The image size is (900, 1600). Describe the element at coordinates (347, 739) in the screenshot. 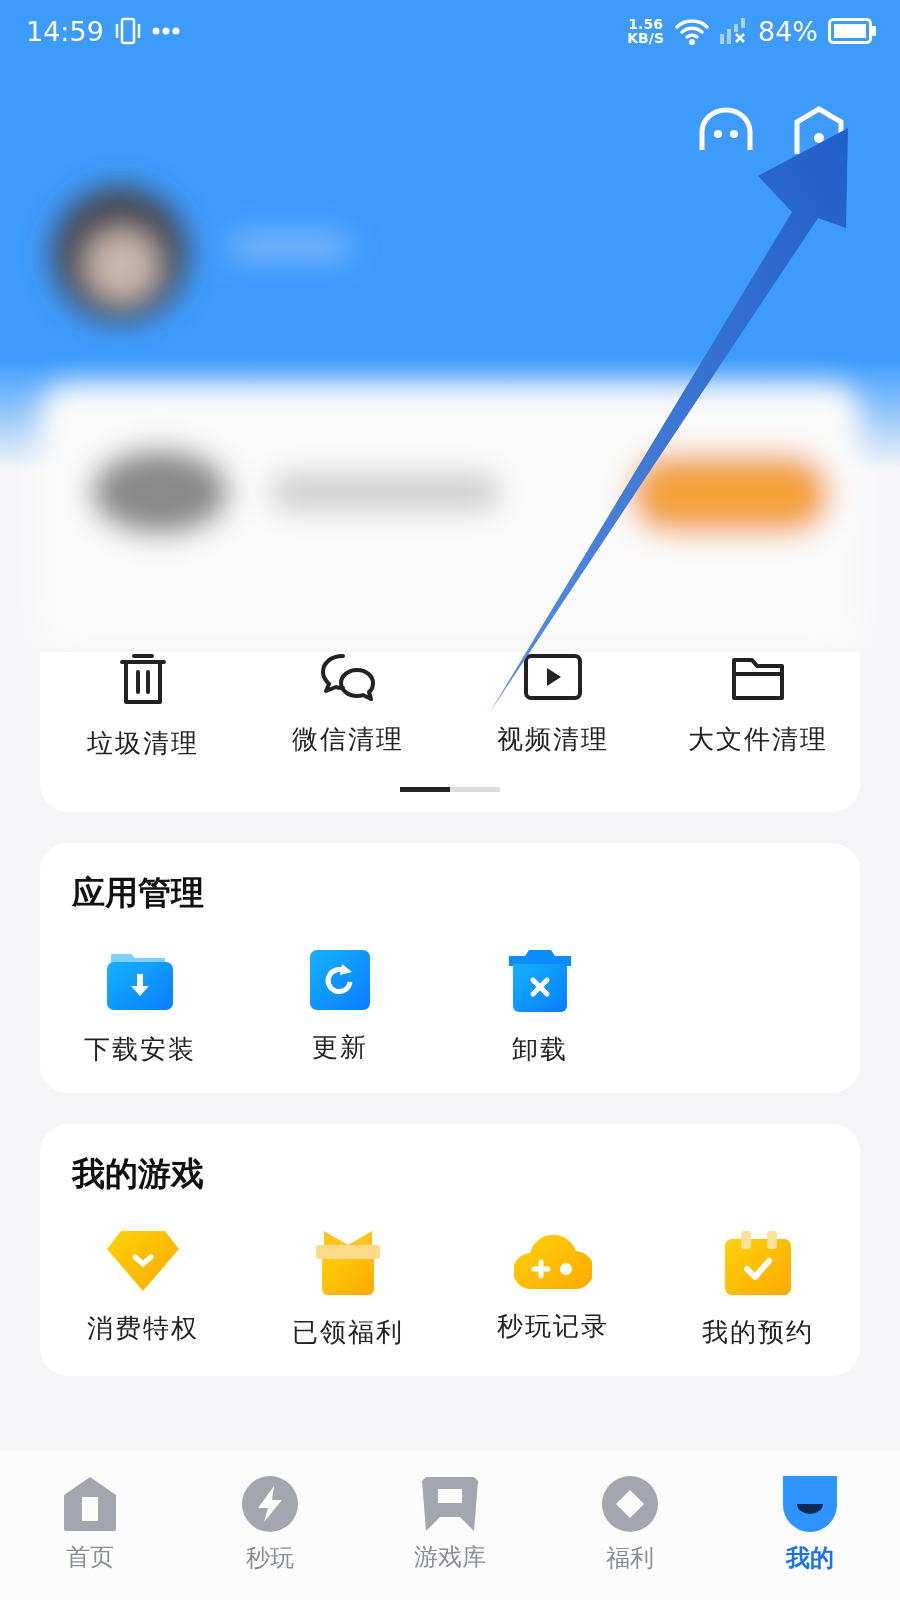

I see `cleanup-label: 微信清理` at that location.